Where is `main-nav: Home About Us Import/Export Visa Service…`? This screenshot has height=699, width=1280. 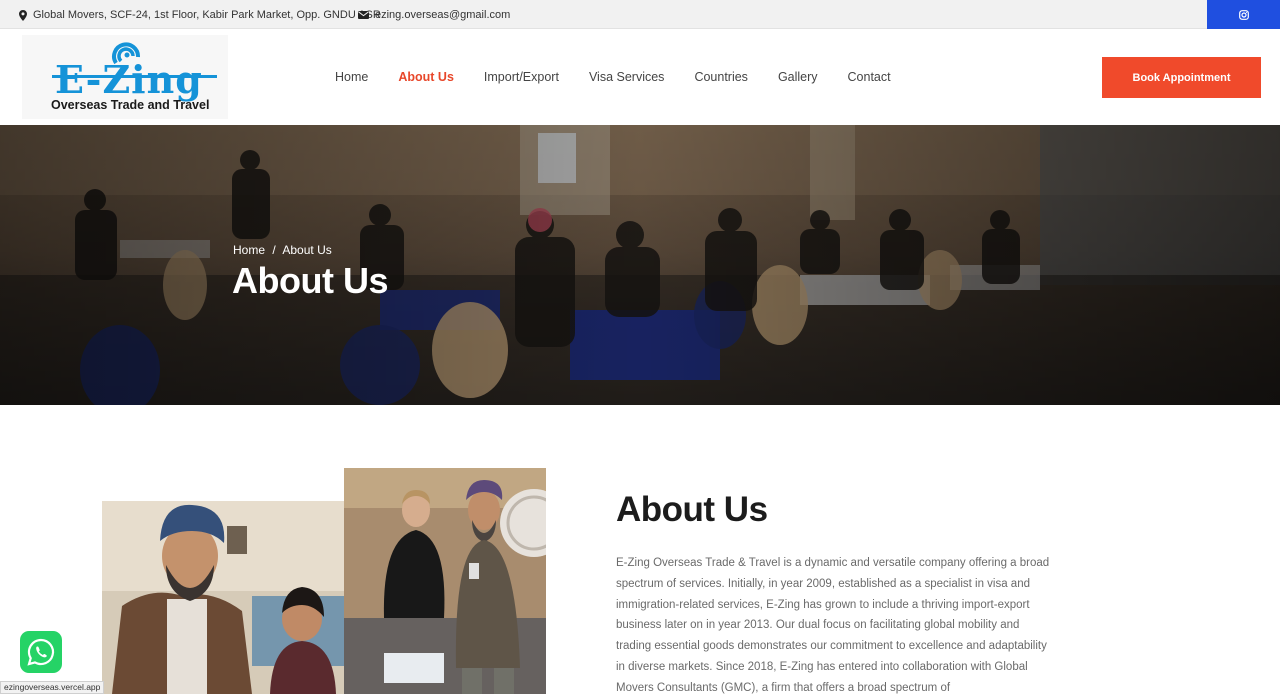 main-nav: Home About Us Import/Export Visa Service… is located at coordinates (628, 77).